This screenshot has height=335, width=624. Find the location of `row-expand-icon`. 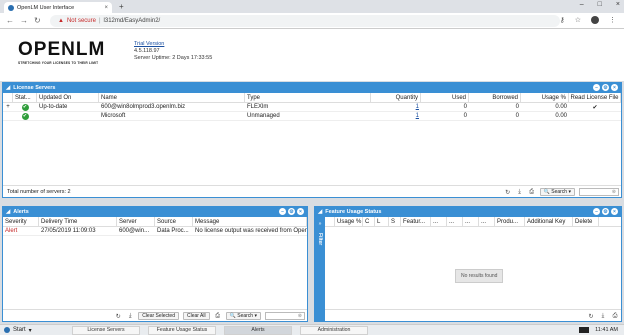

row-expand-icon is located at coordinates (8, 116).